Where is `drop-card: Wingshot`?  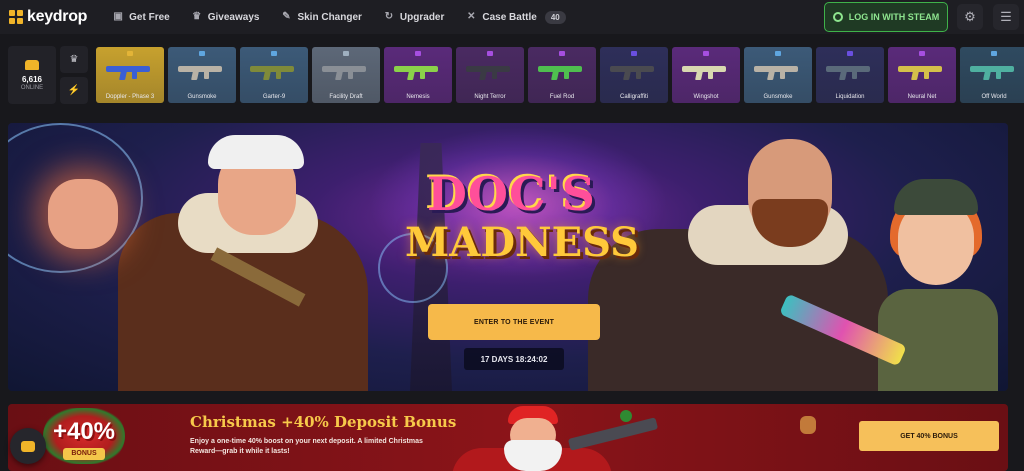
drop-card: Wingshot is located at coordinates (706, 75).